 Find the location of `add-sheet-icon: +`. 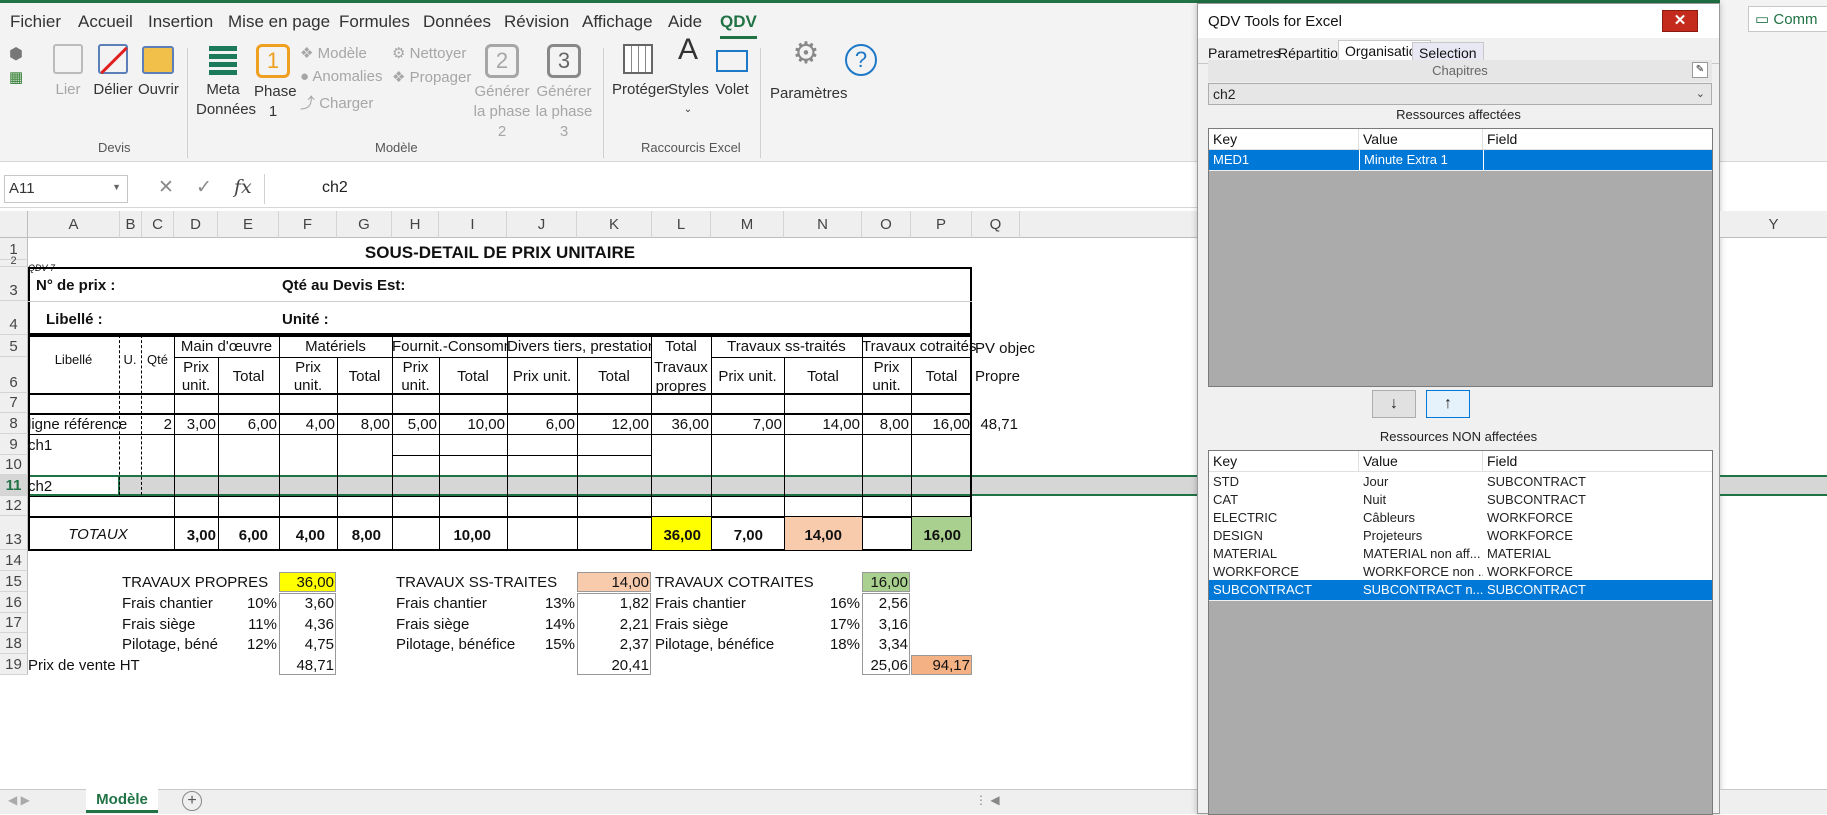

add-sheet-icon: + is located at coordinates (192, 801).